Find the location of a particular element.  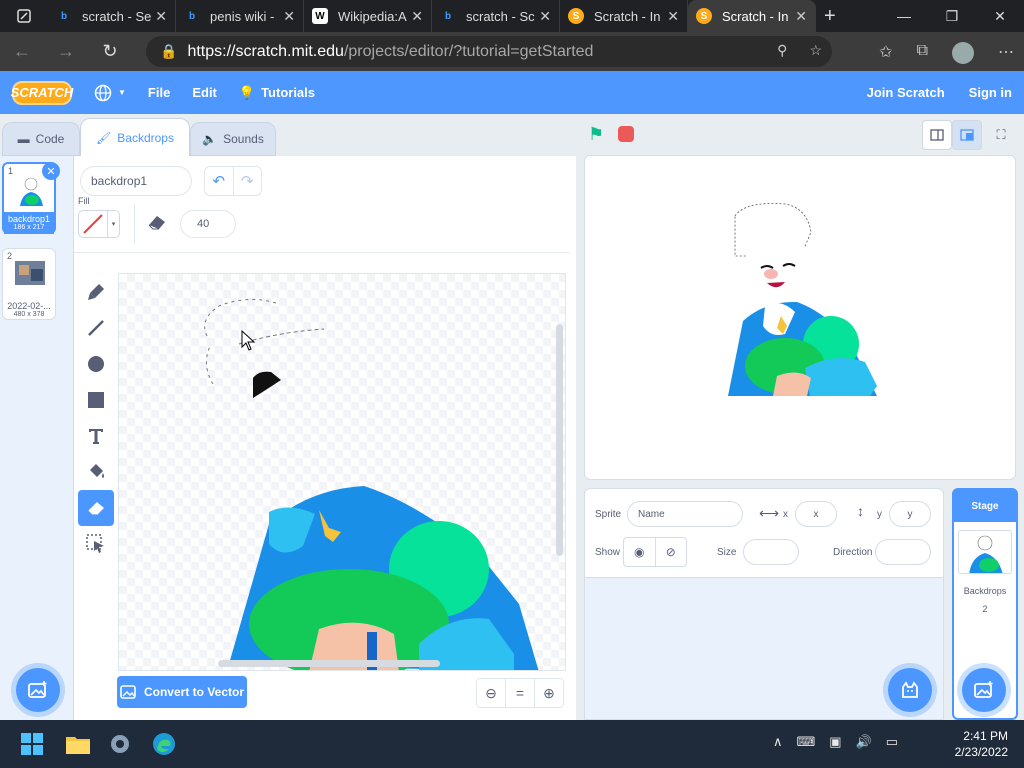

delete-backdrop-icon: ✕ is located at coordinates (51, 171).